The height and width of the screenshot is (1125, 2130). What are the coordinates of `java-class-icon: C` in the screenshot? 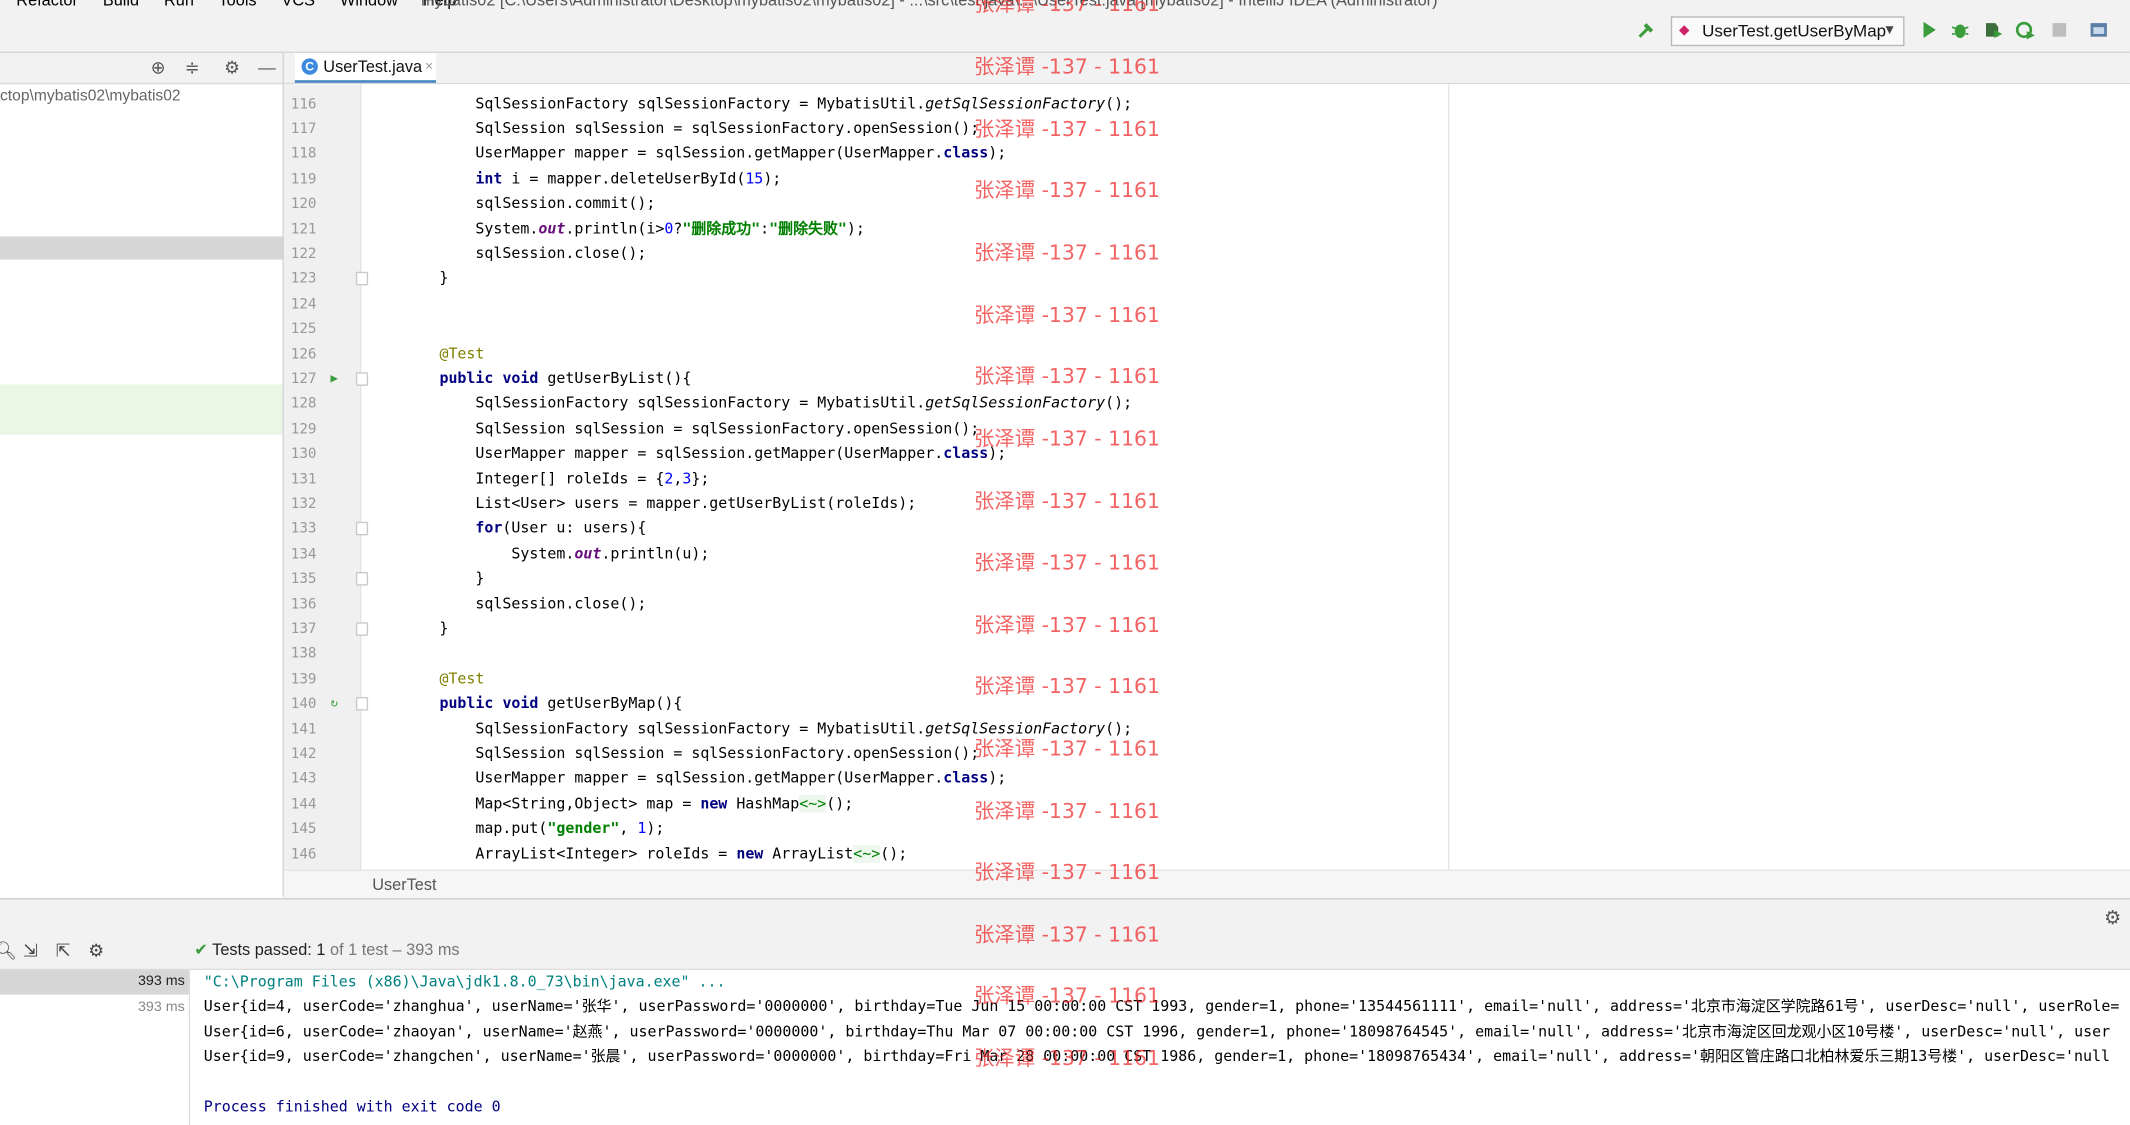 It's located at (309, 66).